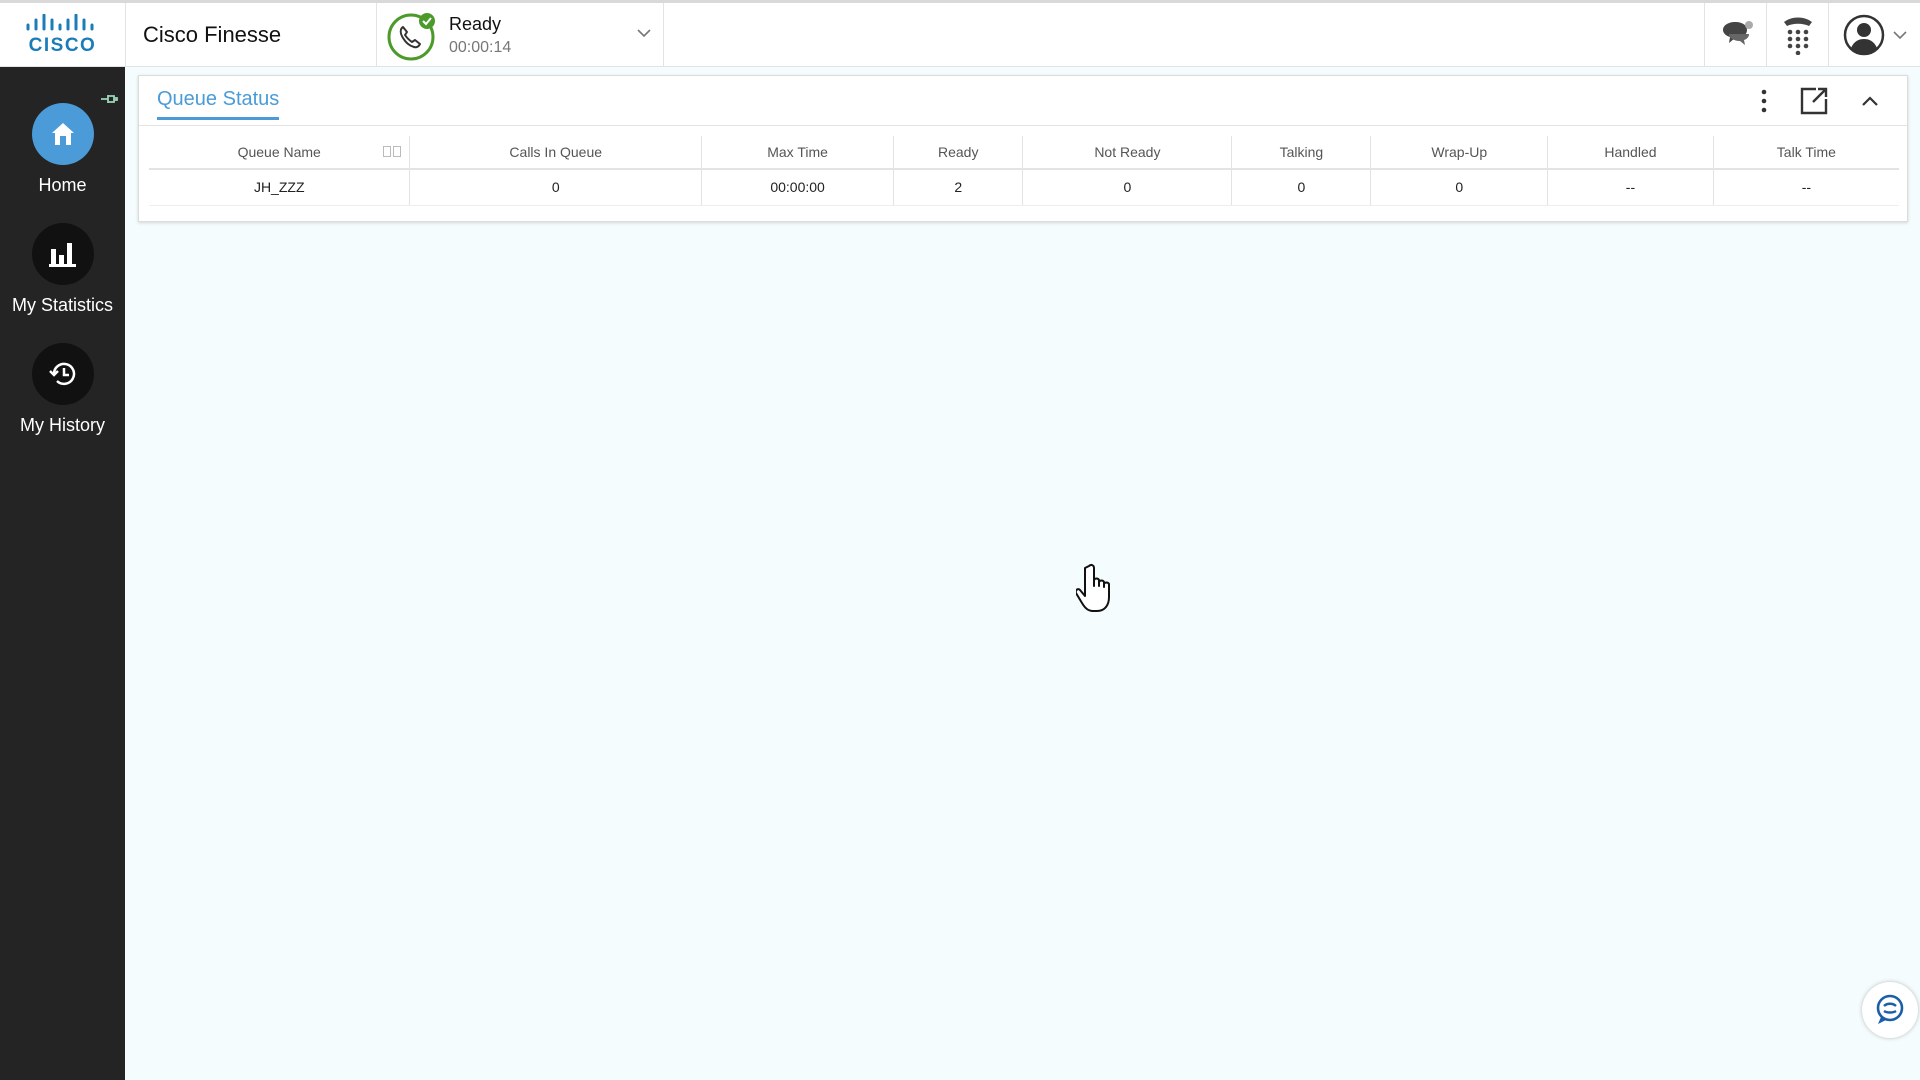  I want to click on column-header-not-ready: Not Ready, so click(1127, 153).